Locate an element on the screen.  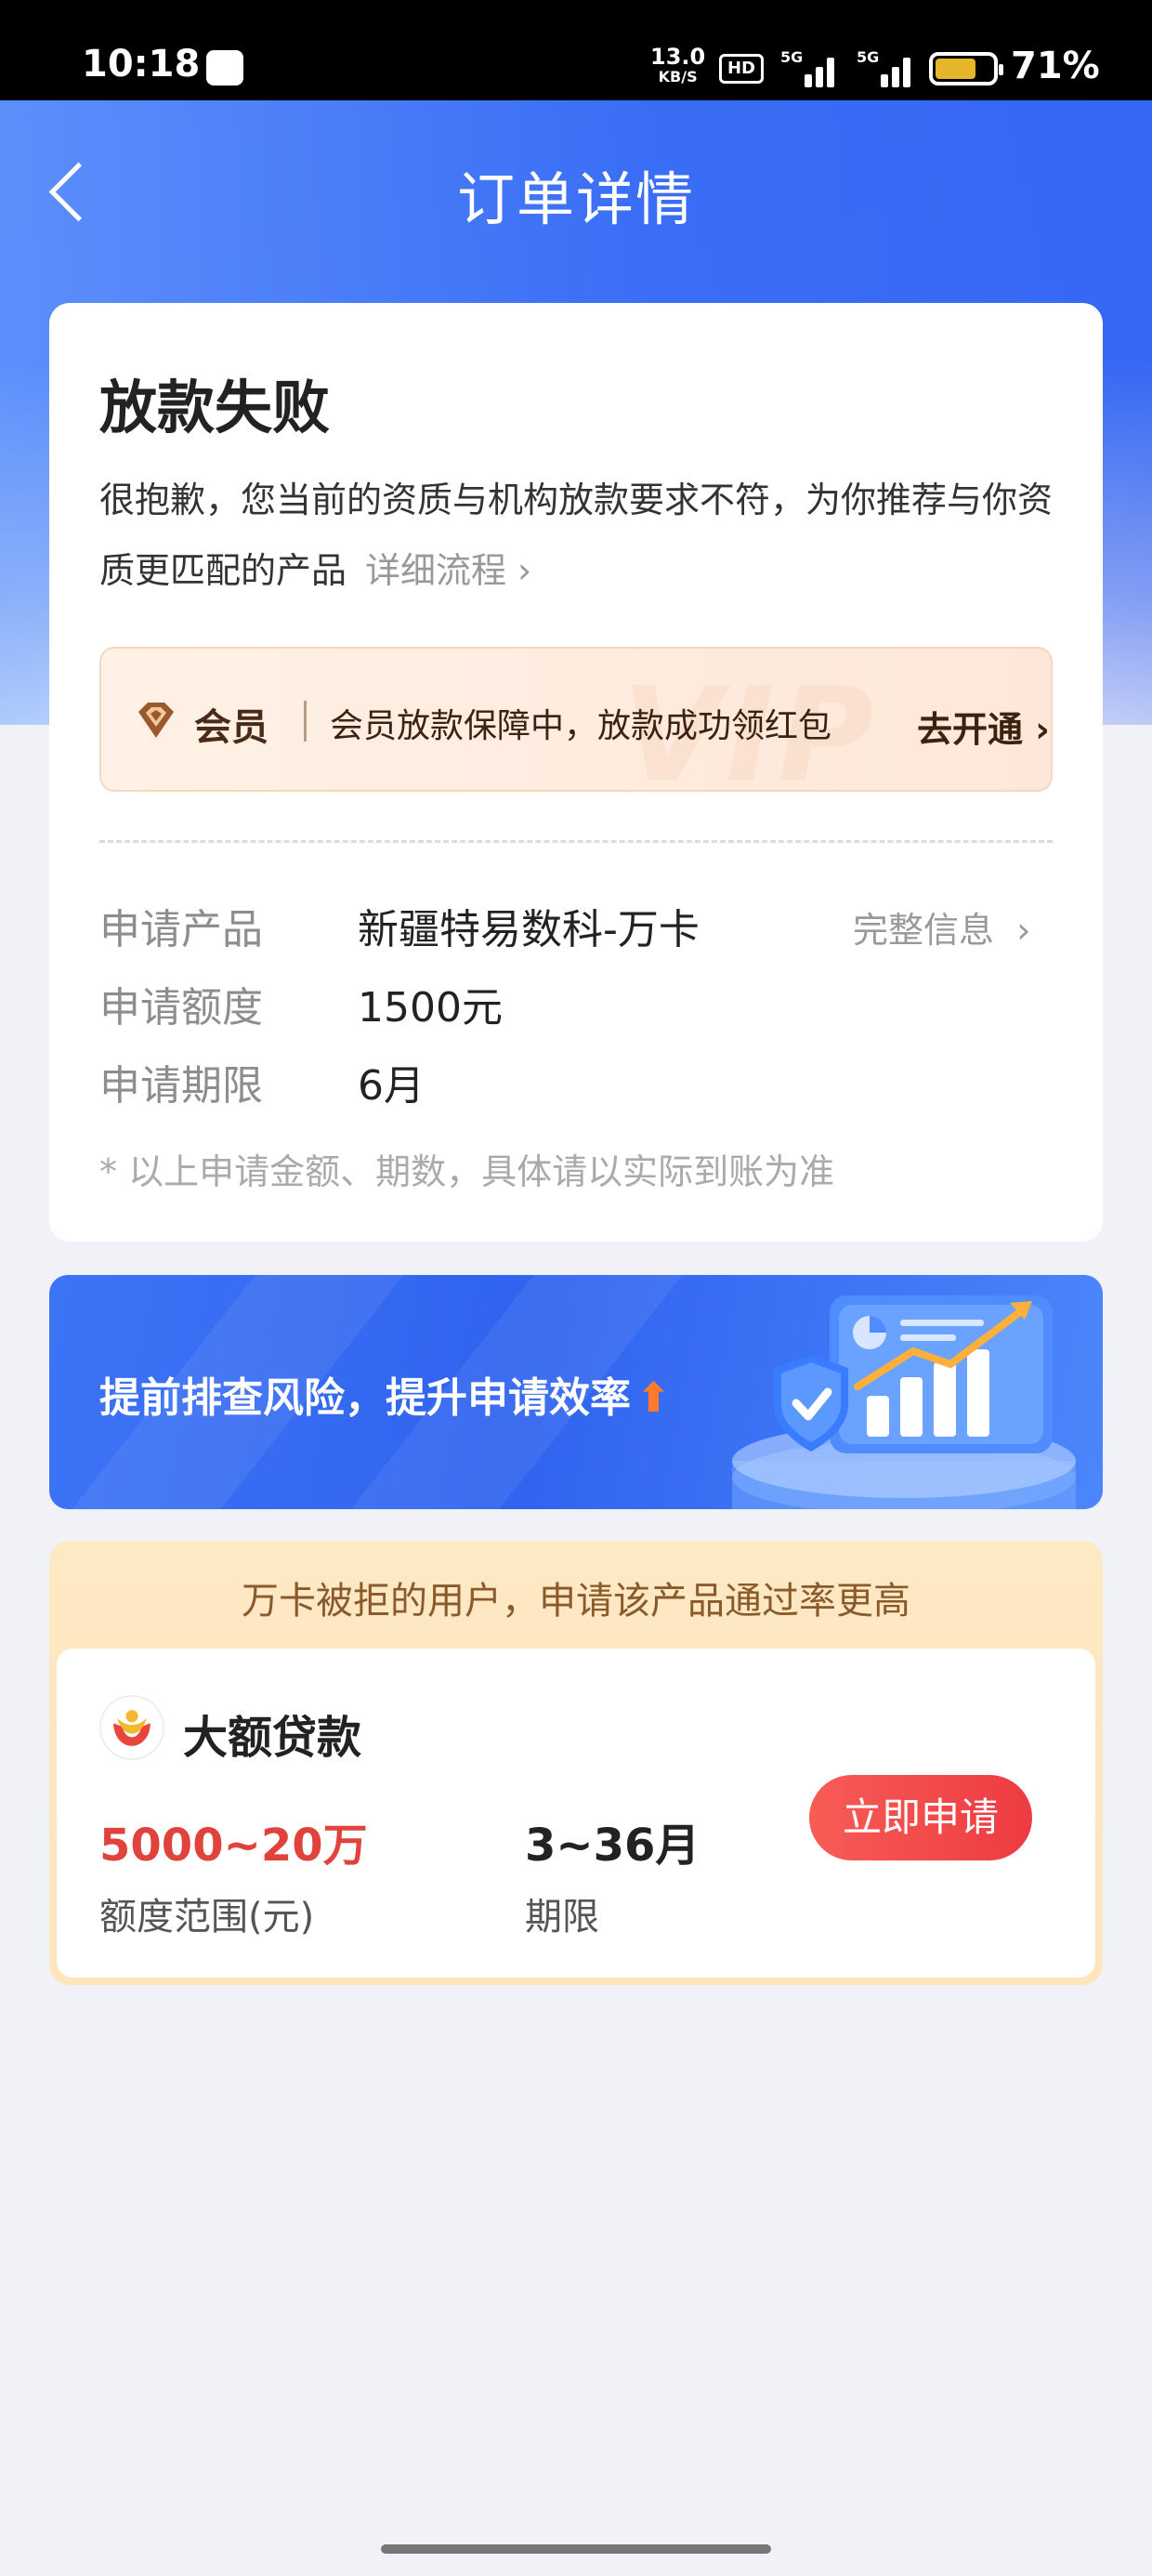
risk-banner-text: 提前排查风险，提升申请效率 ⬆ is located at coordinates (385, 1394).